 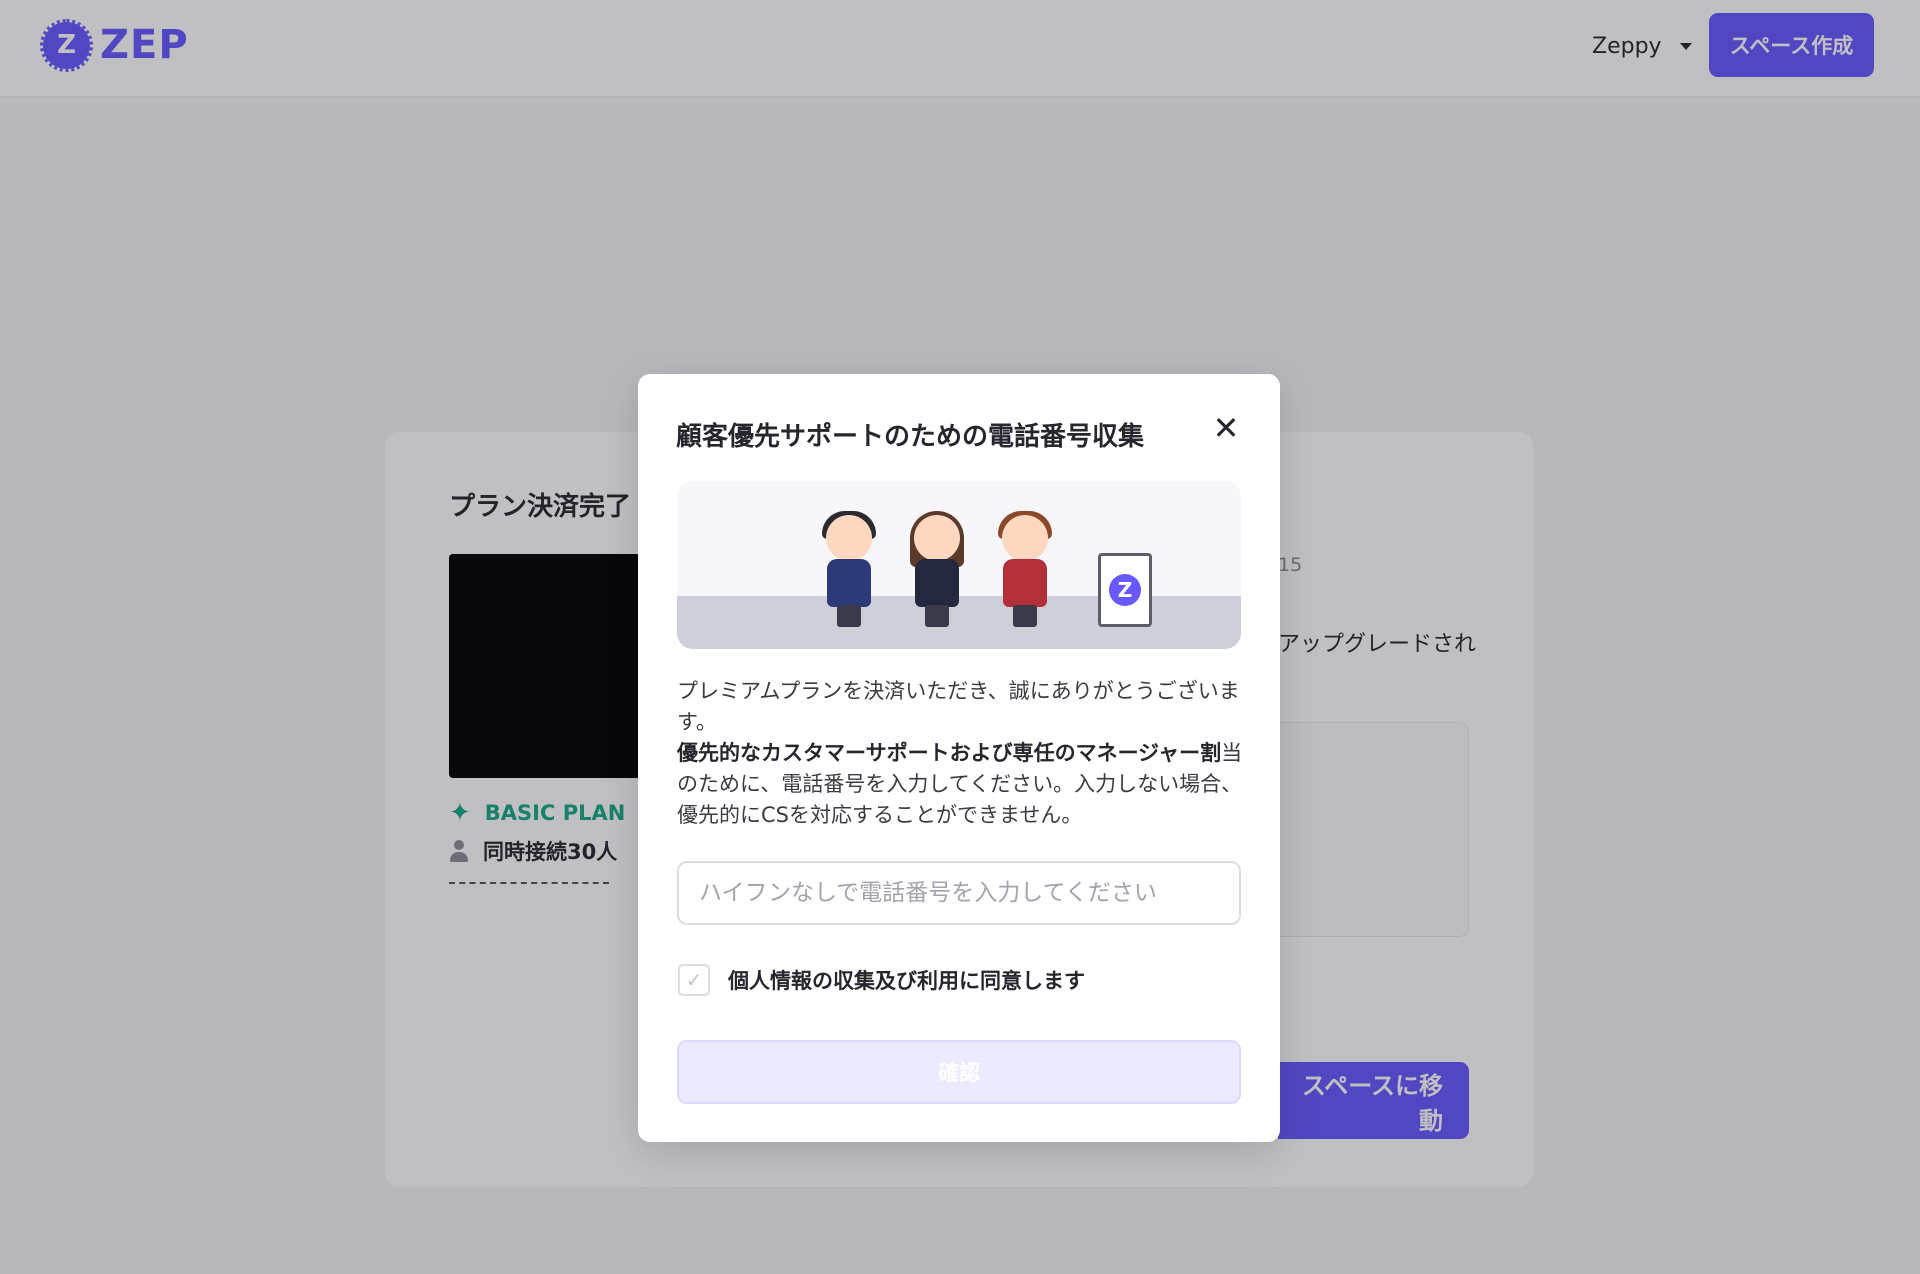 I want to click on welcome-sign: Z, so click(x=1125, y=590).